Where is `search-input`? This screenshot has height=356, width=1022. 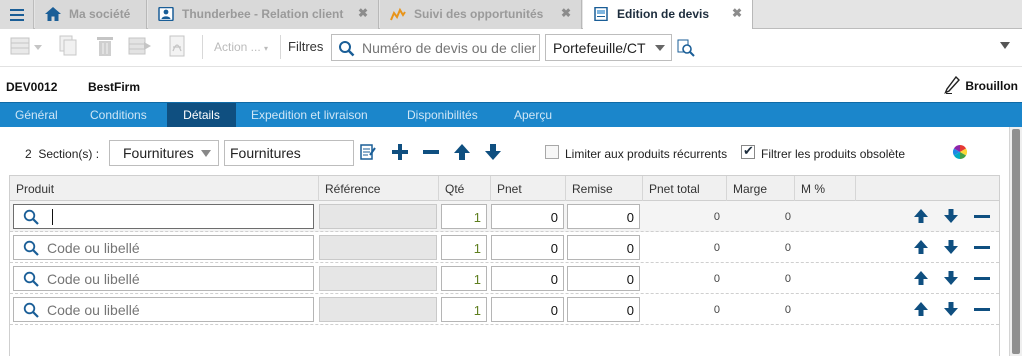
search-input is located at coordinates (449, 48).